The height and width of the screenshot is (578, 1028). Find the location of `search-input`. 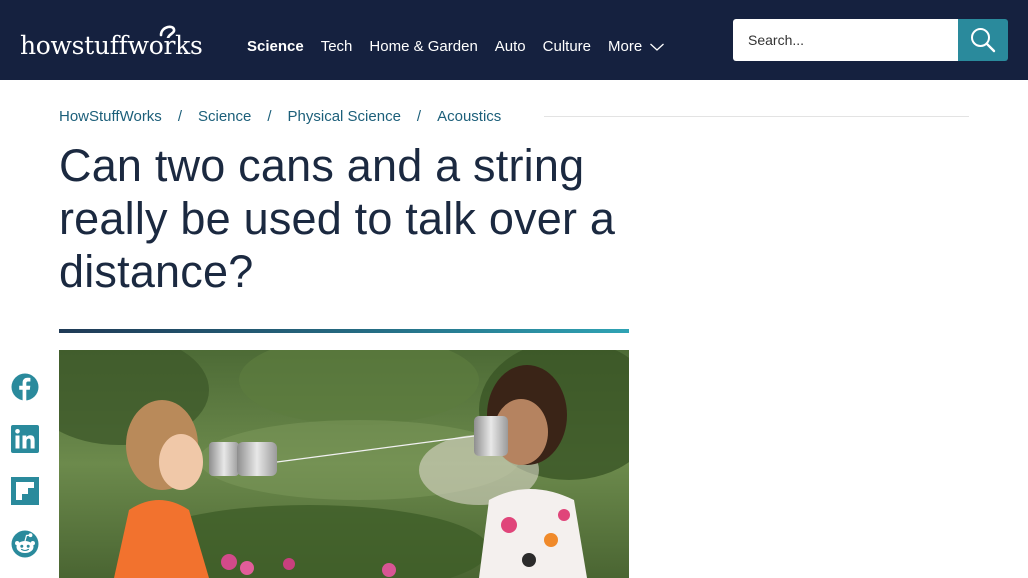

search-input is located at coordinates (845, 40).